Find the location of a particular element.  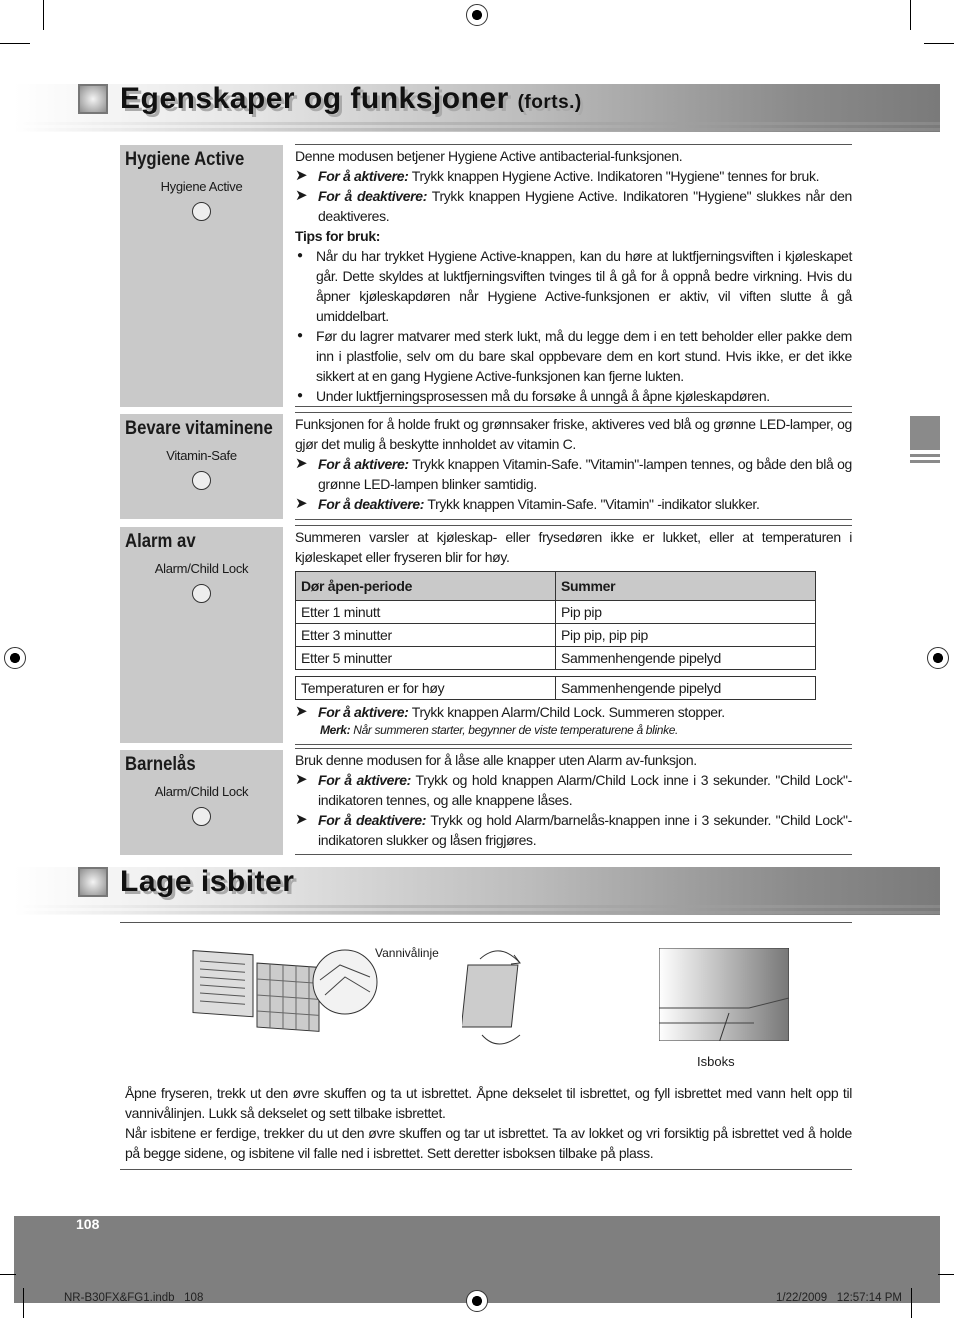

twist-tray-illustration is located at coordinates (491, 997).